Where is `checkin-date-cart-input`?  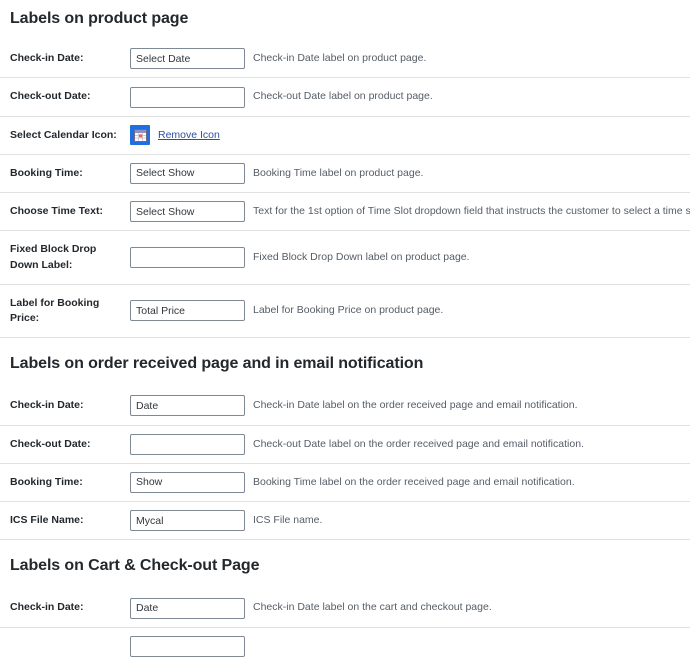
checkin-date-cart-input is located at coordinates (187, 608).